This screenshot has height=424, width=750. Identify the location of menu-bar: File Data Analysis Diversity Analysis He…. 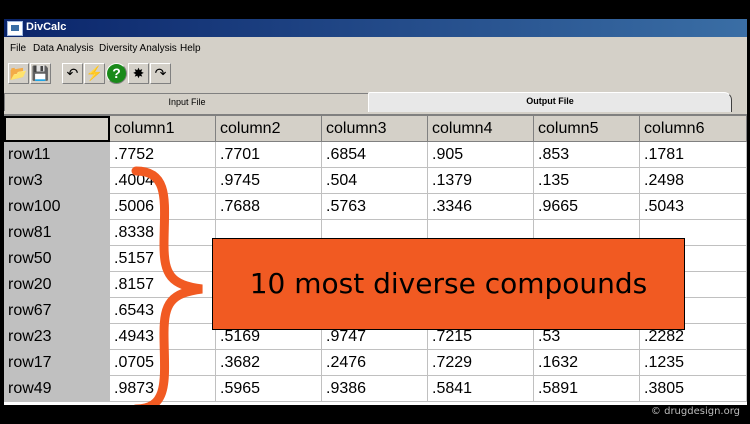
(375, 49).